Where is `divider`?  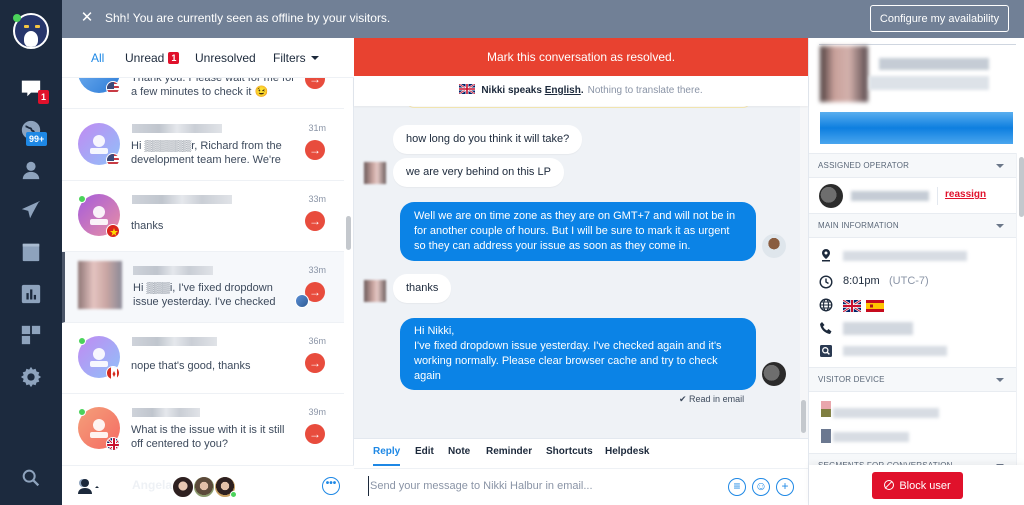 divider is located at coordinates (581, 468).